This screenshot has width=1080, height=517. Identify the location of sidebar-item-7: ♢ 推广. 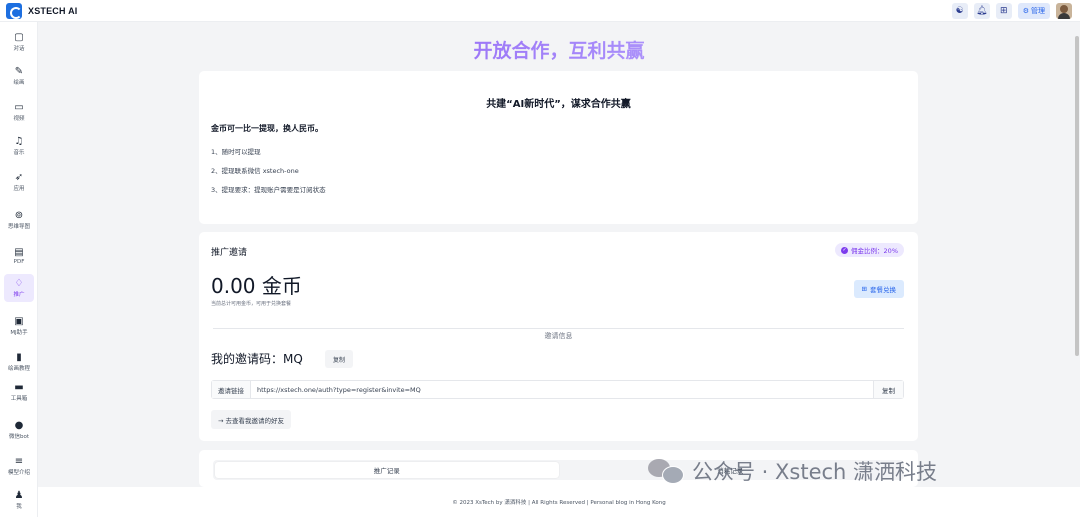
(19, 288).